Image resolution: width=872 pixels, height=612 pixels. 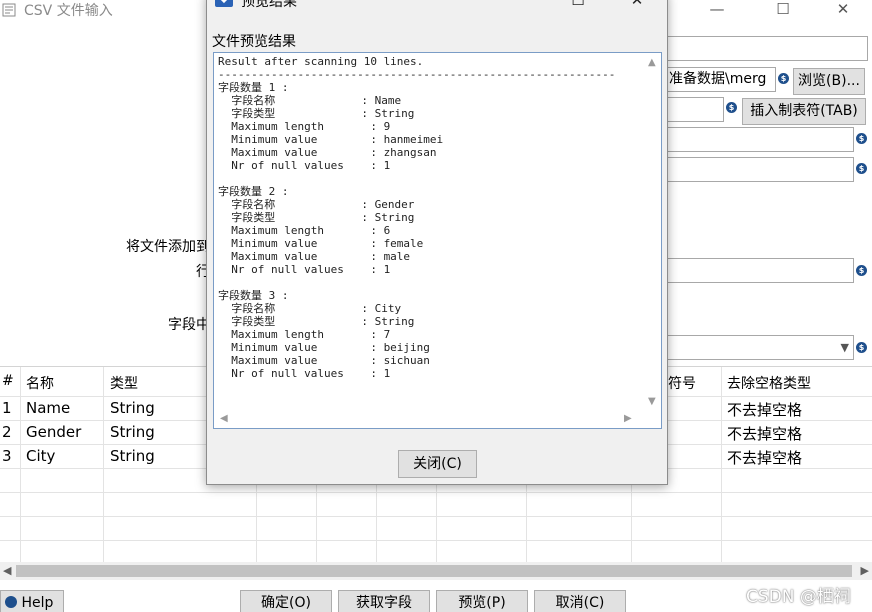 I want to click on path-field: 准备数据\merg, so click(x=720, y=79).